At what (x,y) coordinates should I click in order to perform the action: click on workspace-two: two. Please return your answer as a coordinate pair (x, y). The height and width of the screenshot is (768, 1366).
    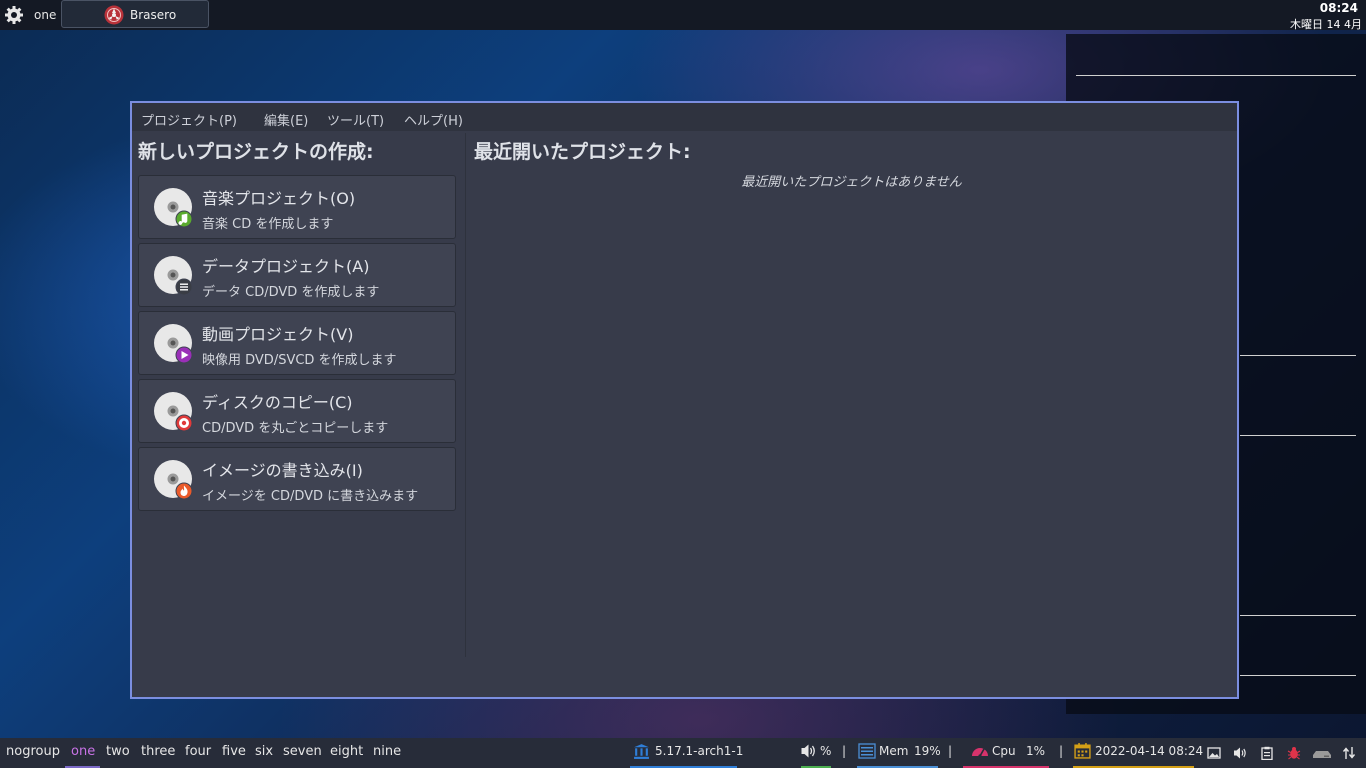
    Looking at the image, I should click on (118, 751).